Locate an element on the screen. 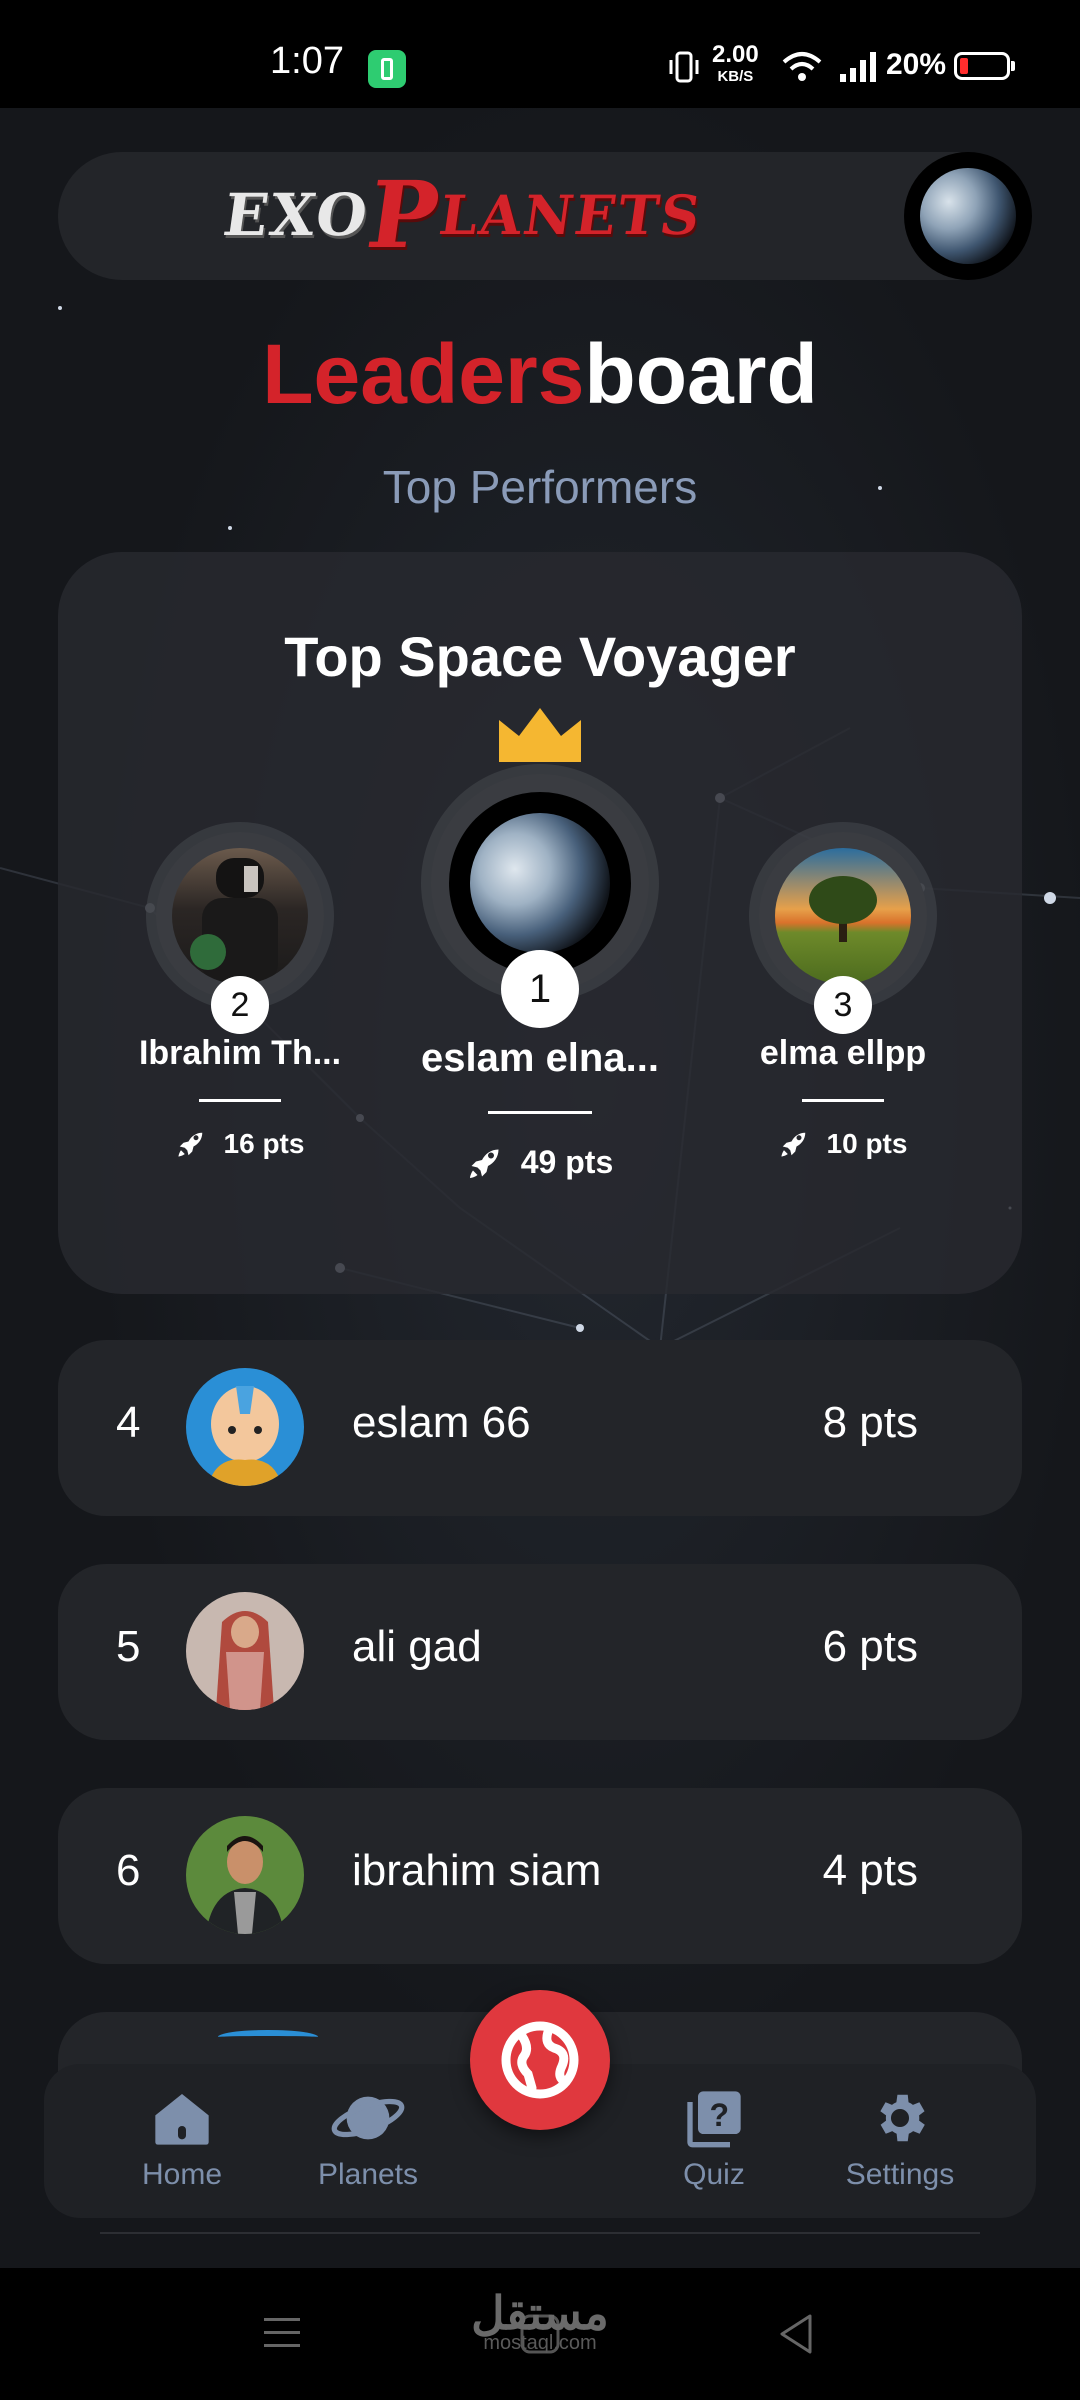 This screenshot has height=2400, width=1080. battery-saver-icon is located at coordinates (387, 69).